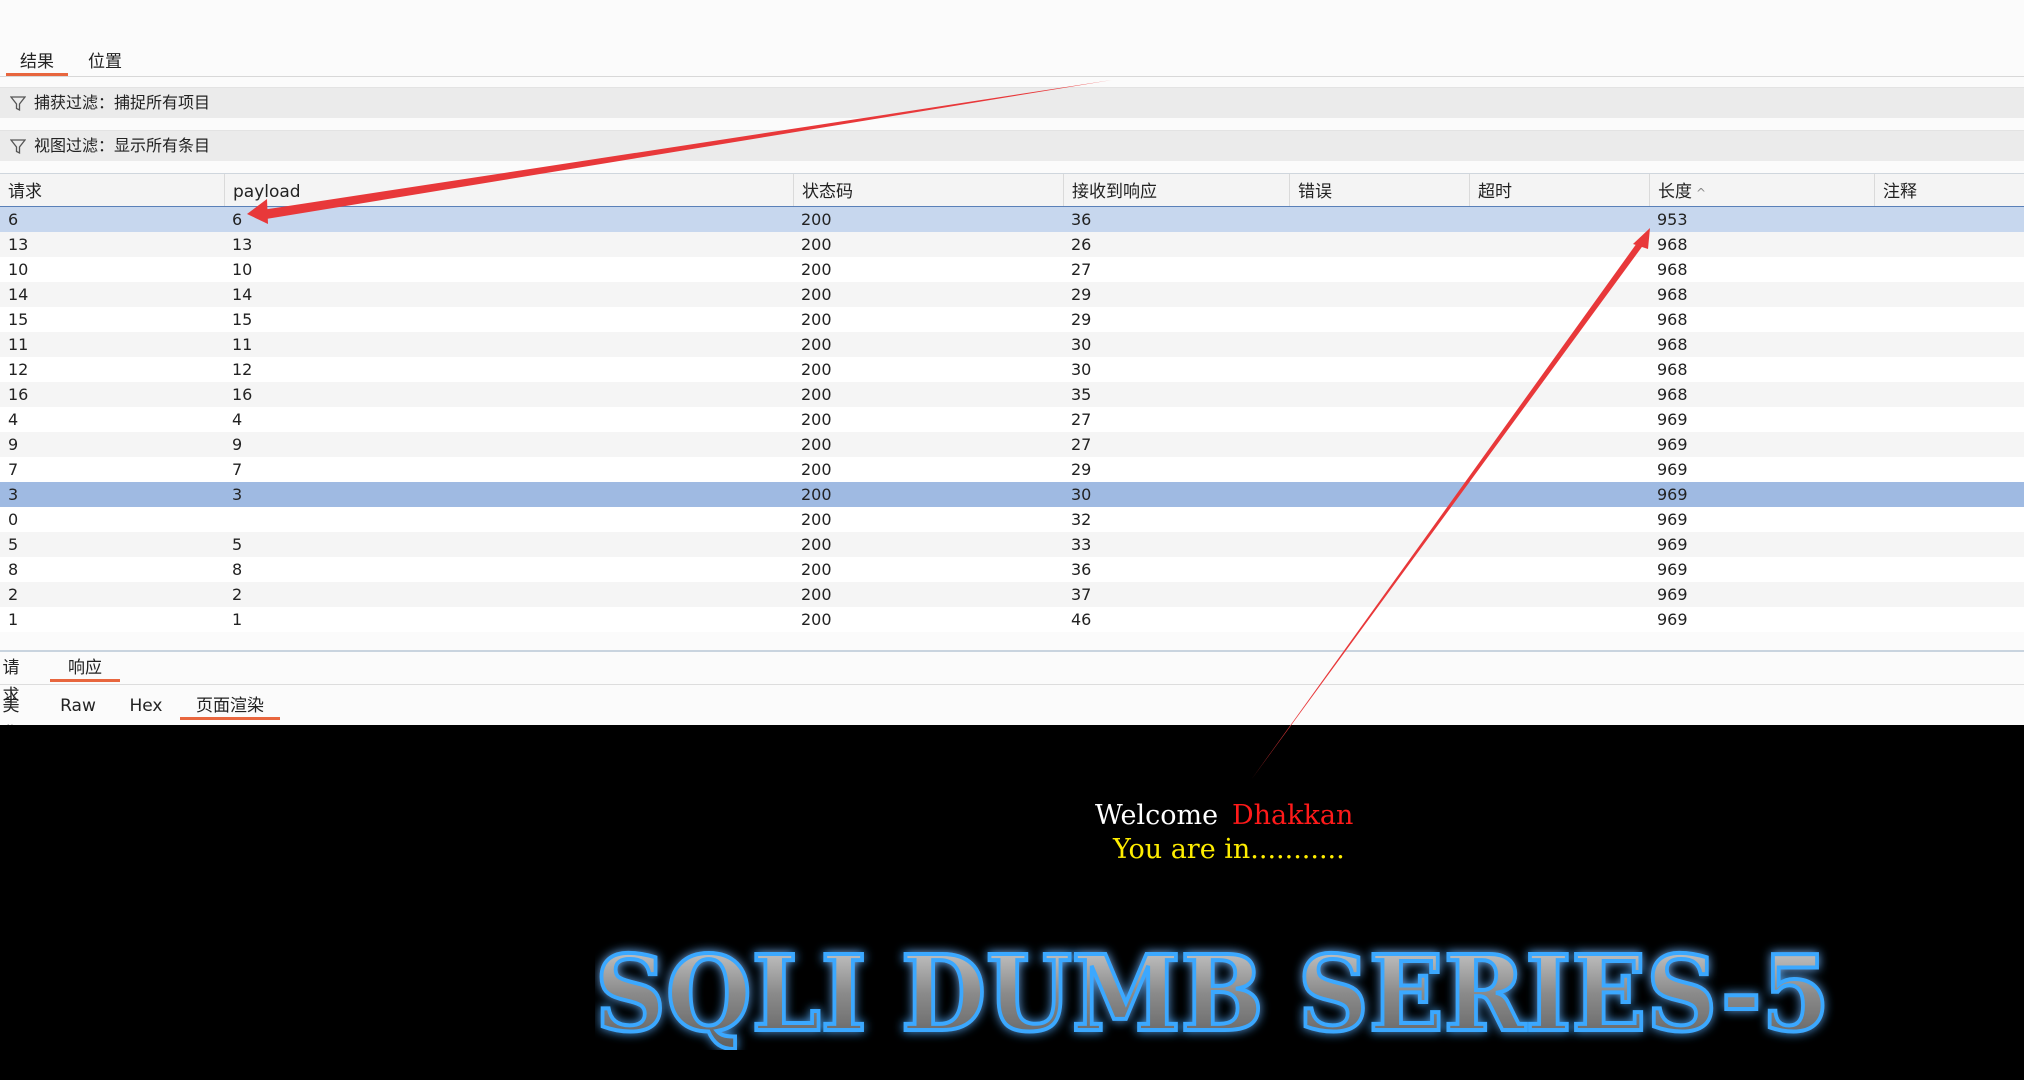 The width and height of the screenshot is (2024, 1080). I want to click on tab-results: 结果, so click(37, 62).